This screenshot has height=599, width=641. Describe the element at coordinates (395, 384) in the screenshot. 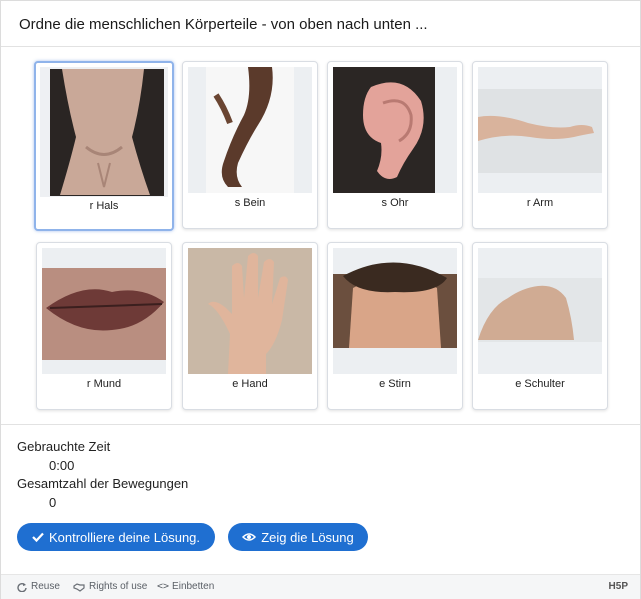

I see `card-label: e Stirn` at that location.